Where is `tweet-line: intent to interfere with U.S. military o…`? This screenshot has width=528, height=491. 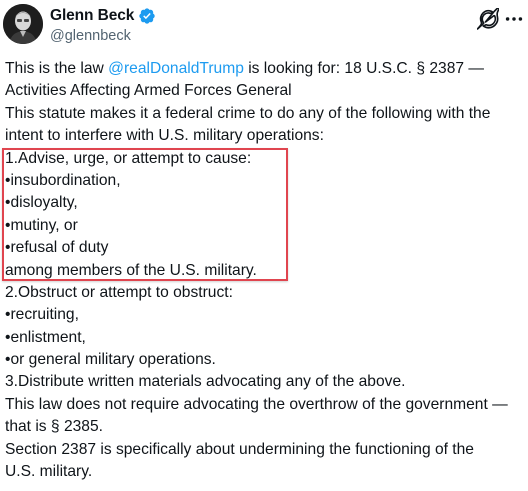 tweet-line: intent to interfere with U.S. military o… is located at coordinates (164, 136).